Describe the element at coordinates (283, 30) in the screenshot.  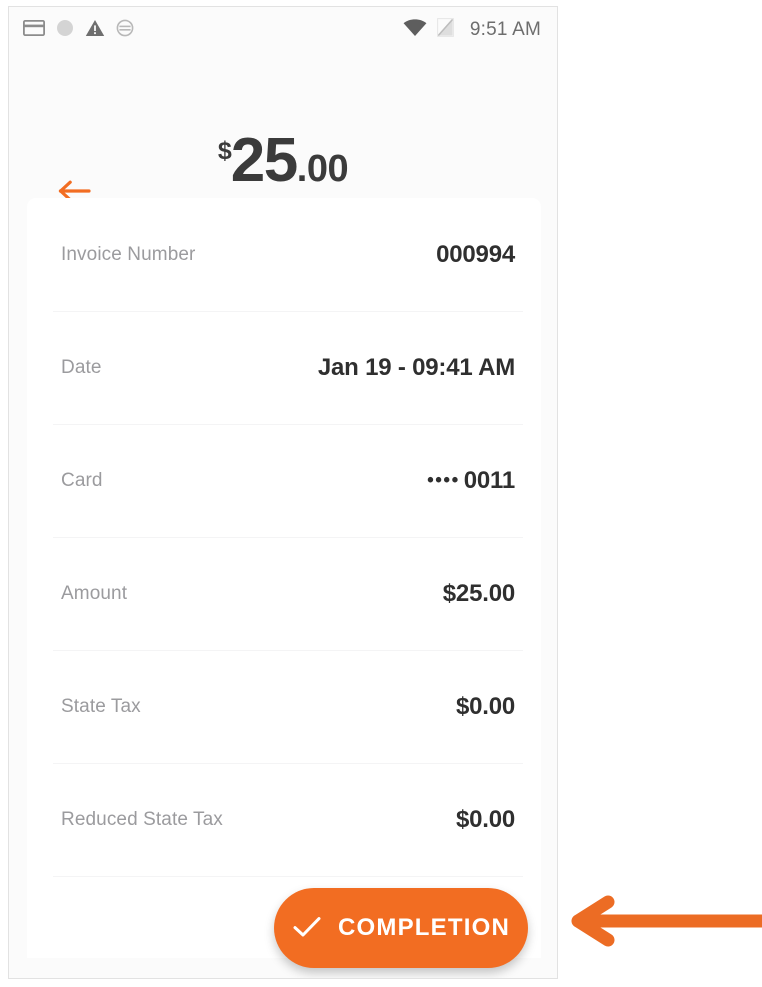
I see `status-bar: 9:51 AM` at that location.